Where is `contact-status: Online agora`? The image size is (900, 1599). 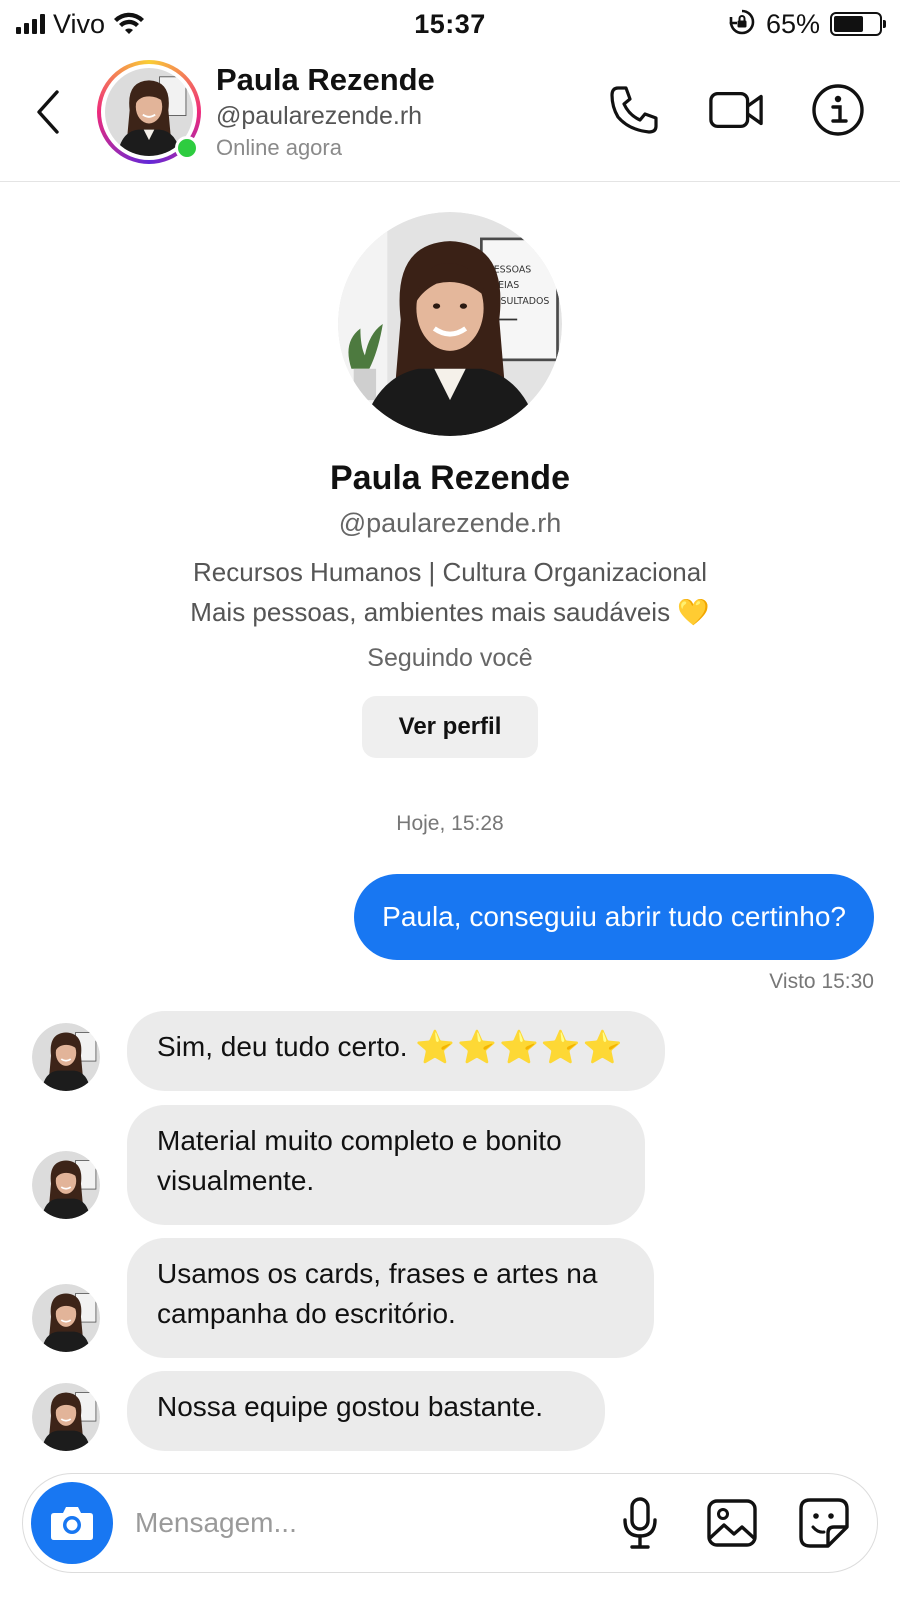
contact-status: Online agora is located at coordinates (279, 147).